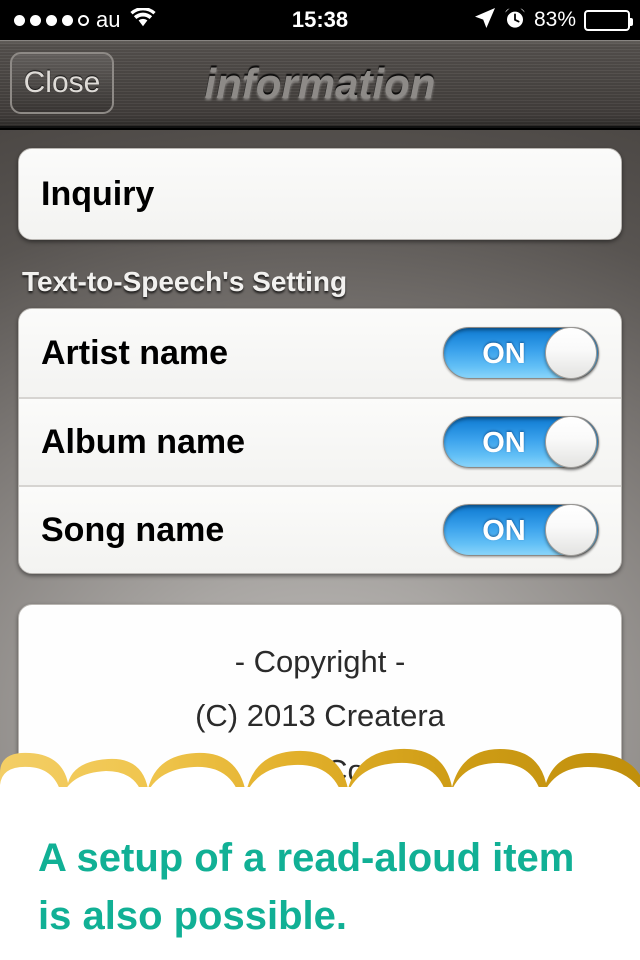 This screenshot has height=960, width=640. What do you see at coordinates (98, 193) in the screenshot?
I see `inquiry-label: Inquiry` at bounding box center [98, 193].